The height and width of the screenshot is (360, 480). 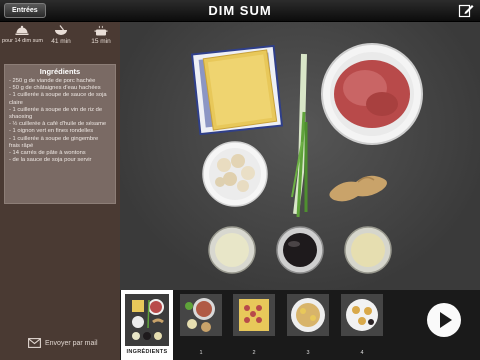 I want to click on step-carousel: INGRÉDIENTS 1 2 3 4, so click(x=300, y=325).